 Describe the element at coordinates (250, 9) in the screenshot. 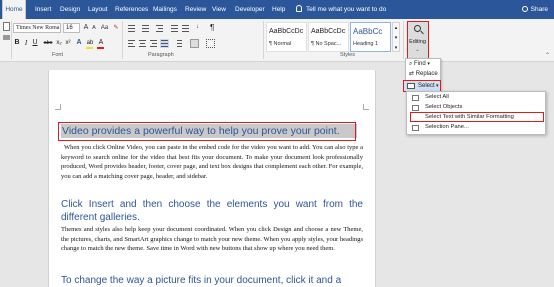

I see `tab-developer: Developer` at that location.